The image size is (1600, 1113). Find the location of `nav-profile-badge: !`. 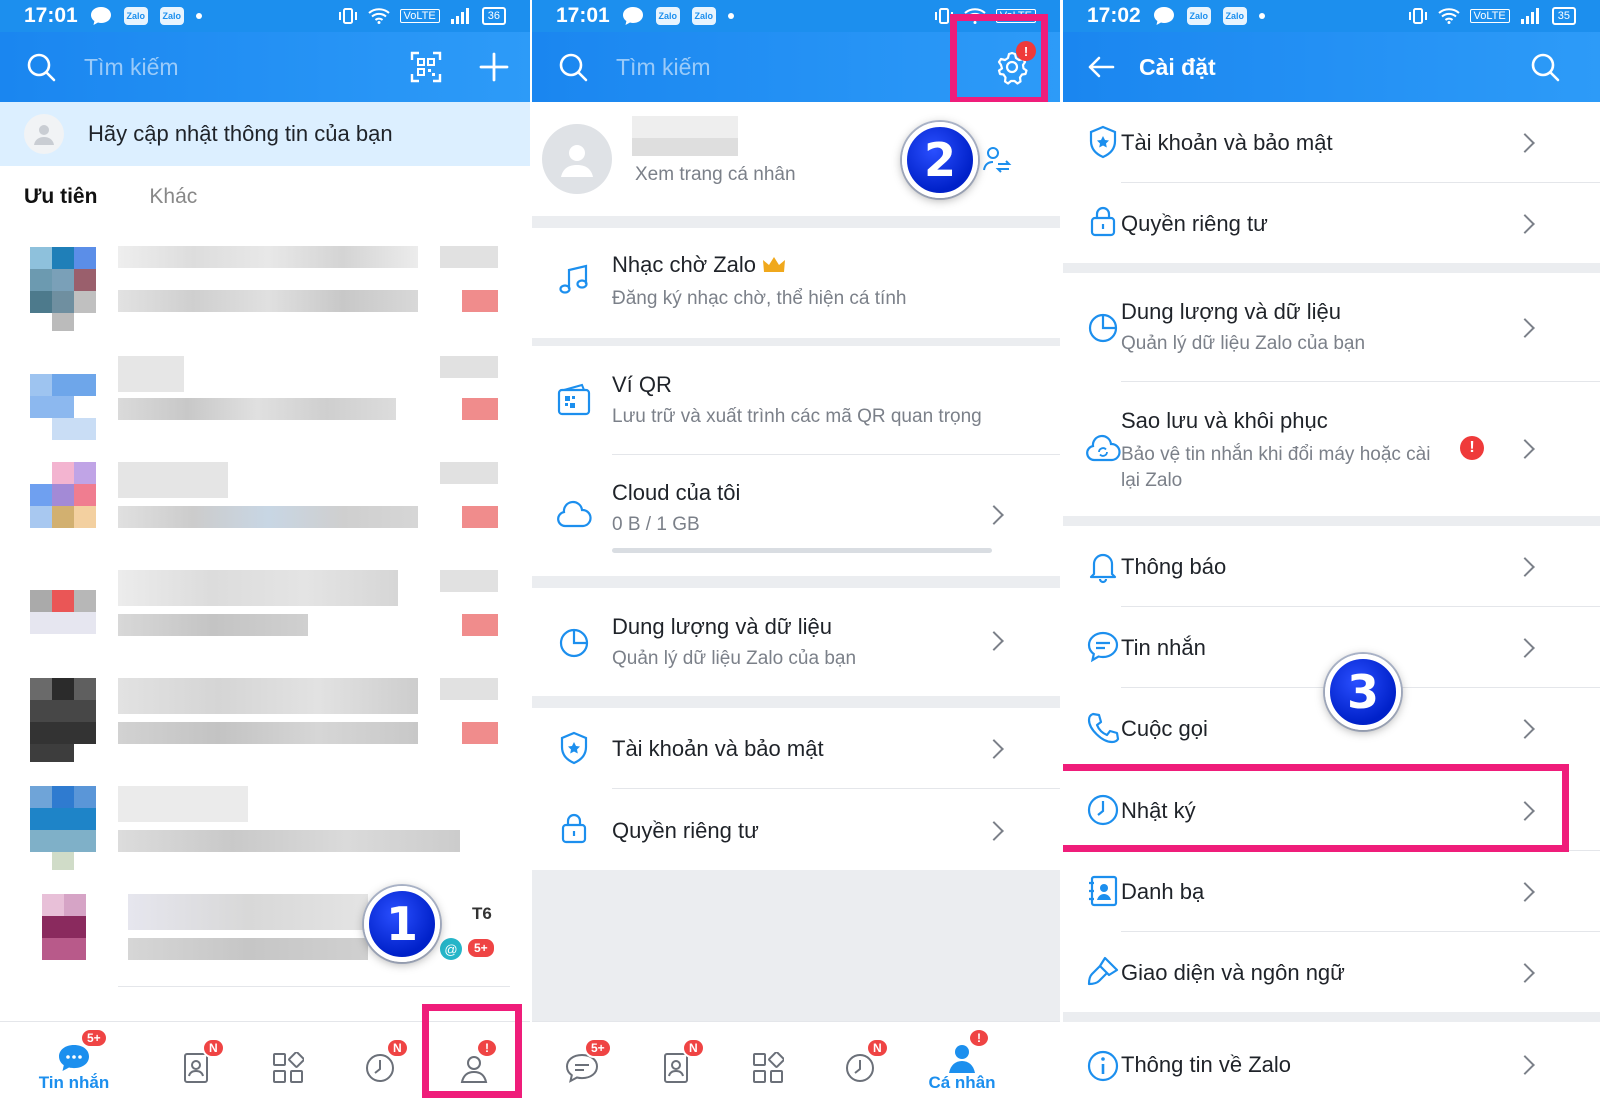

nav-profile-badge: ! is located at coordinates (979, 1038).